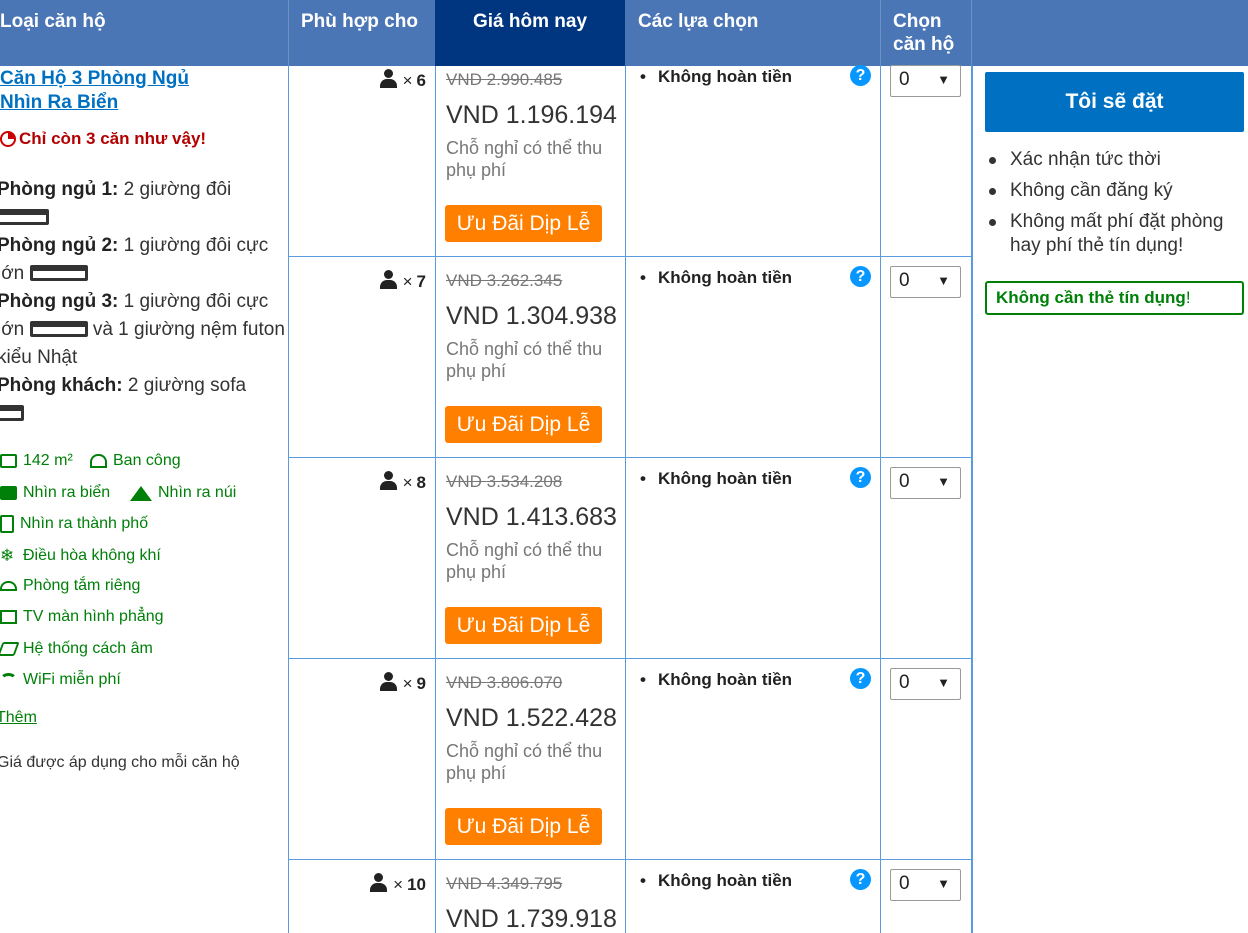  Describe the element at coordinates (530, 33) in the screenshot. I see `header-price-today: Giá hôm nay` at that location.